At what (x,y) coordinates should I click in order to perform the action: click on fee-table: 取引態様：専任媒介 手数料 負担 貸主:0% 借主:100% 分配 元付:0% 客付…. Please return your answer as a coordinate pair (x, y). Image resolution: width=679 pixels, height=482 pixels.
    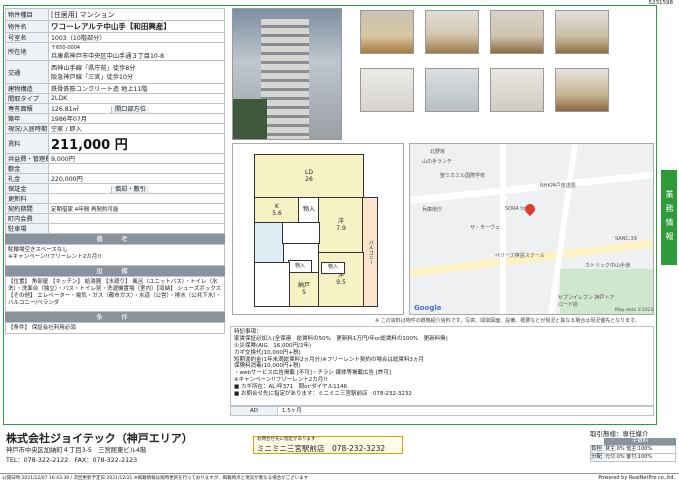
    Looking at the image, I should click on (633, 445).